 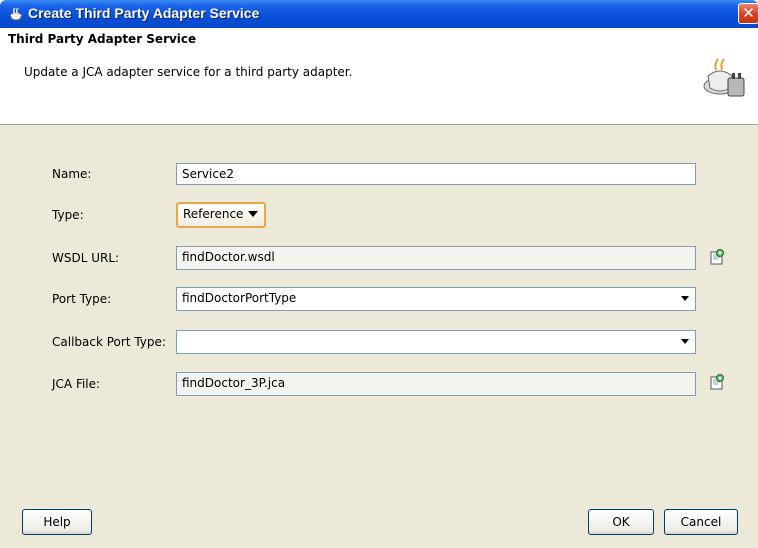 What do you see at coordinates (76, 384) in the screenshot?
I see `jca-file-label: JCA File:` at bounding box center [76, 384].